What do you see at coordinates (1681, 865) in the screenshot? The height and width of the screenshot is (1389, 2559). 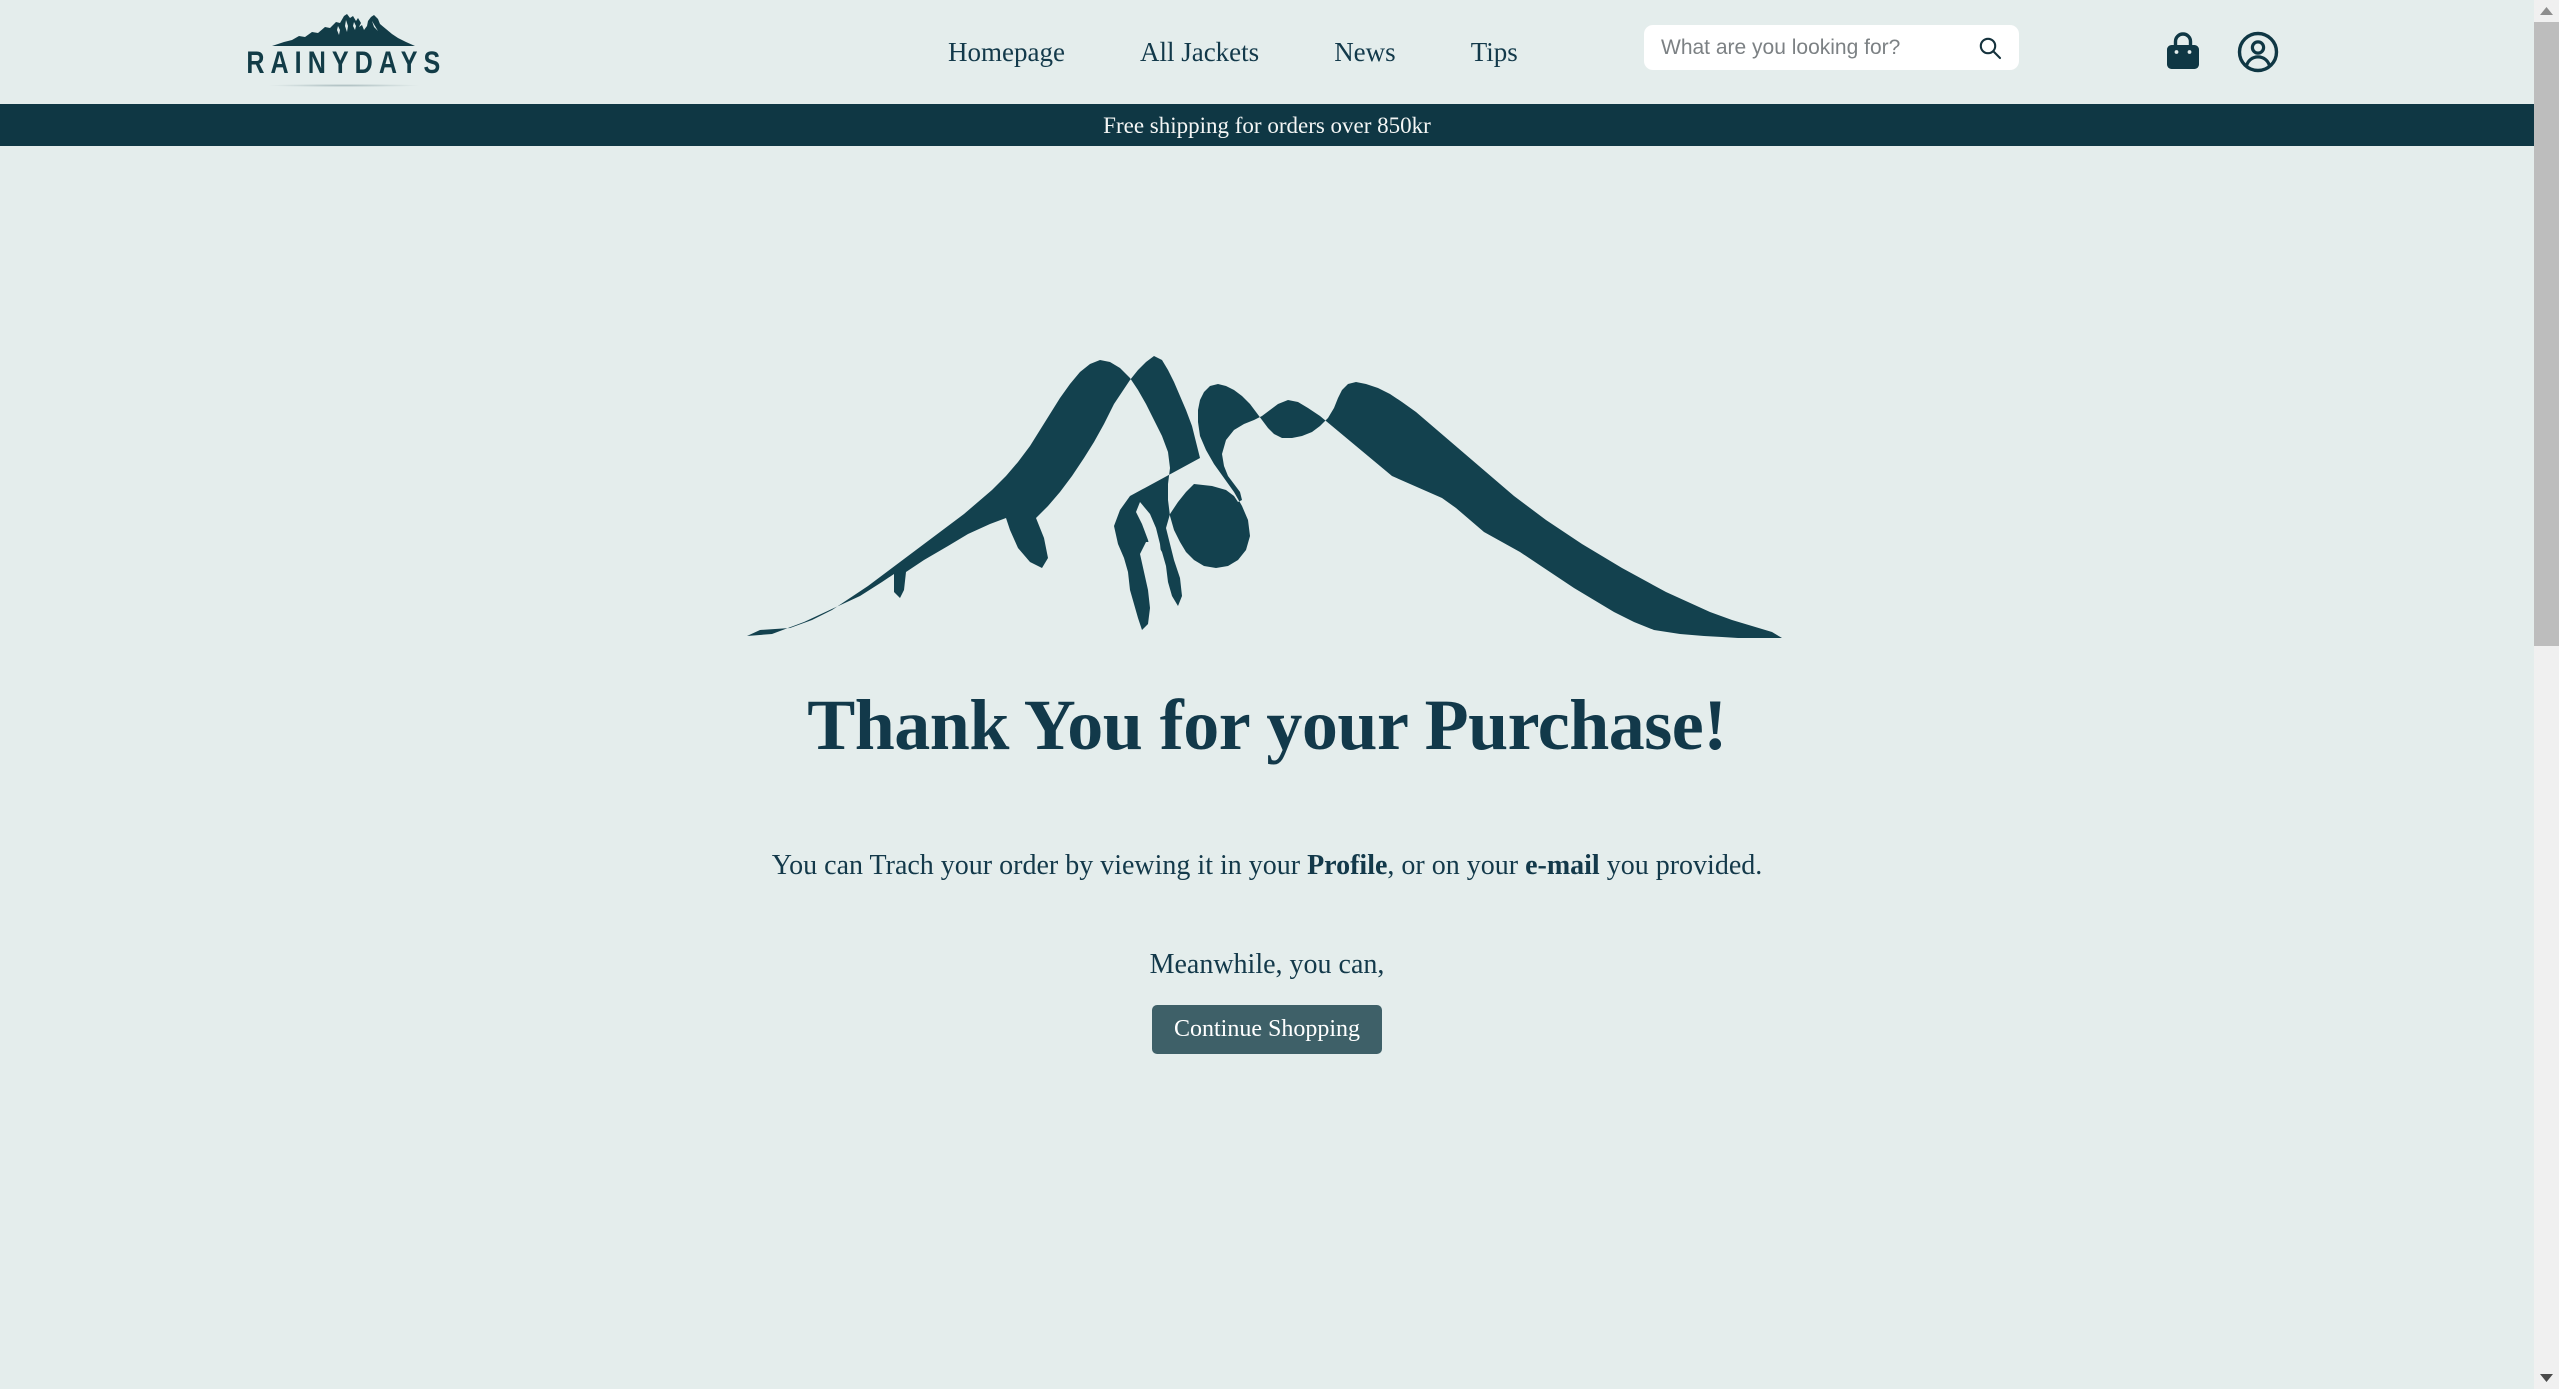 I see `tracking-text-part-3: you provided.` at bounding box center [1681, 865].